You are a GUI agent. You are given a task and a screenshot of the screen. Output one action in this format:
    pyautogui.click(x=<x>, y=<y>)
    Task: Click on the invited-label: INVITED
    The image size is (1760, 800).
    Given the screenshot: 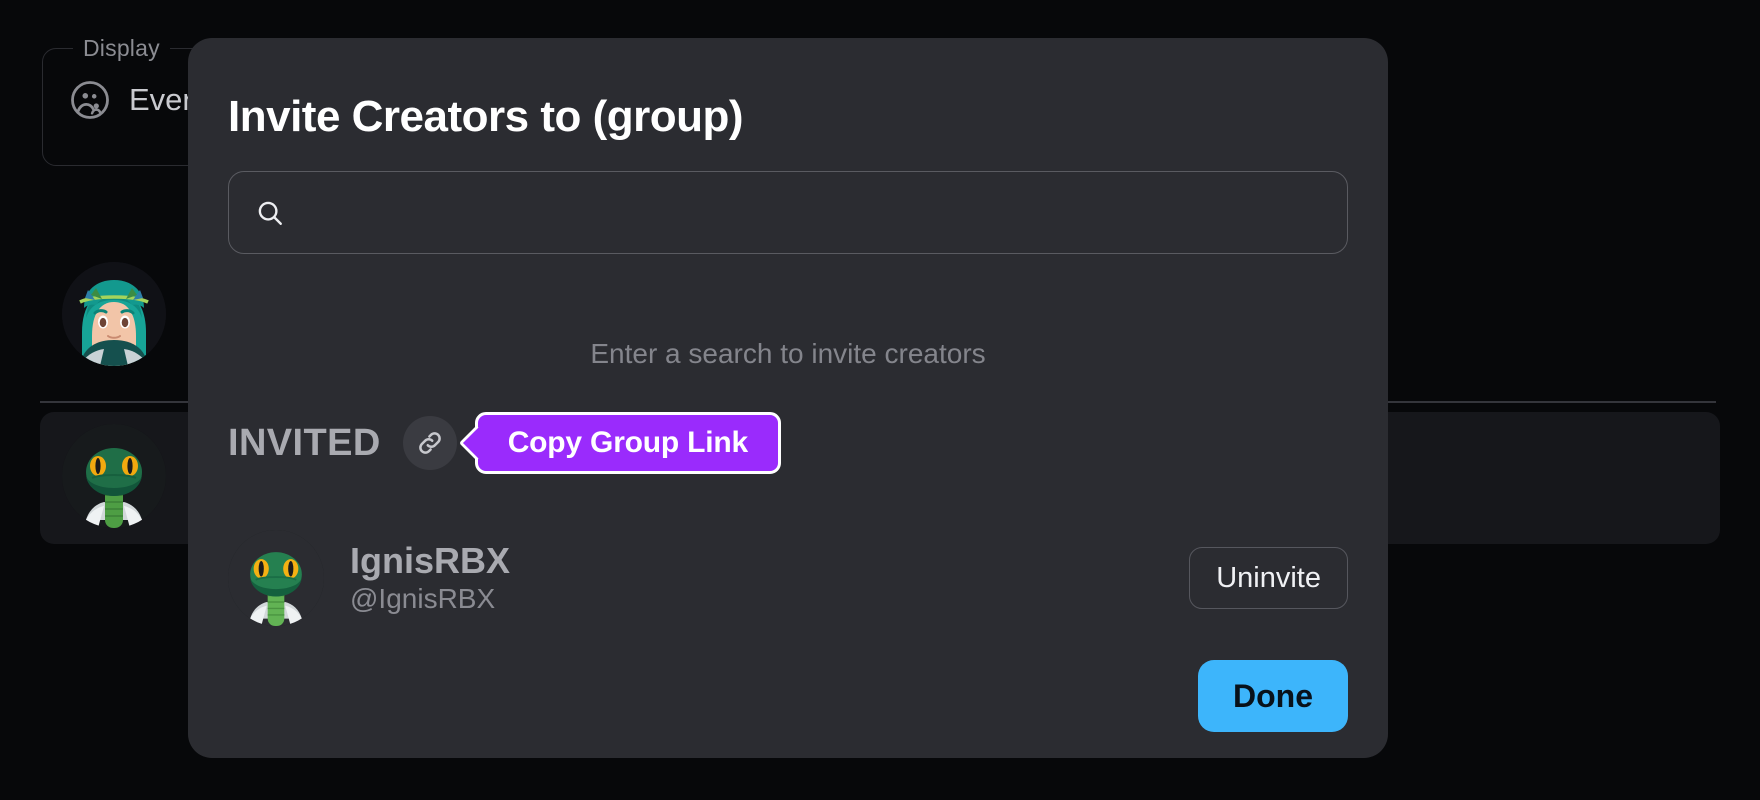 What is the action you would take?
    pyautogui.click(x=304, y=442)
    